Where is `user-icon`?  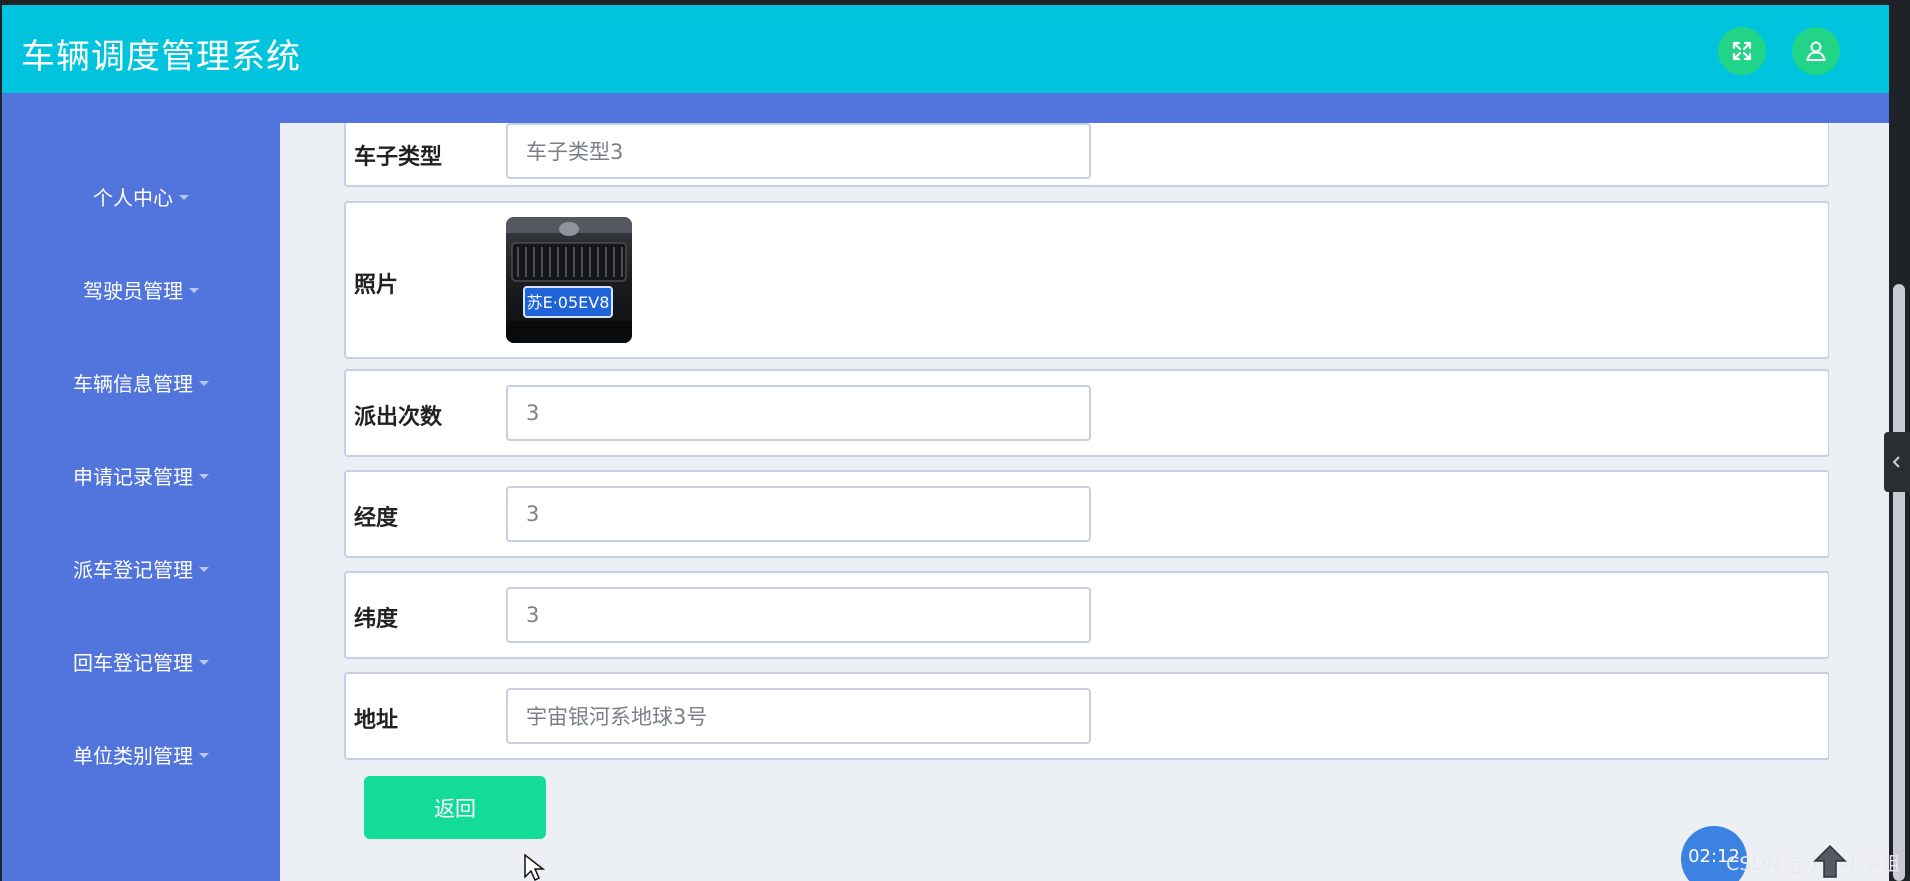
user-icon is located at coordinates (1816, 51).